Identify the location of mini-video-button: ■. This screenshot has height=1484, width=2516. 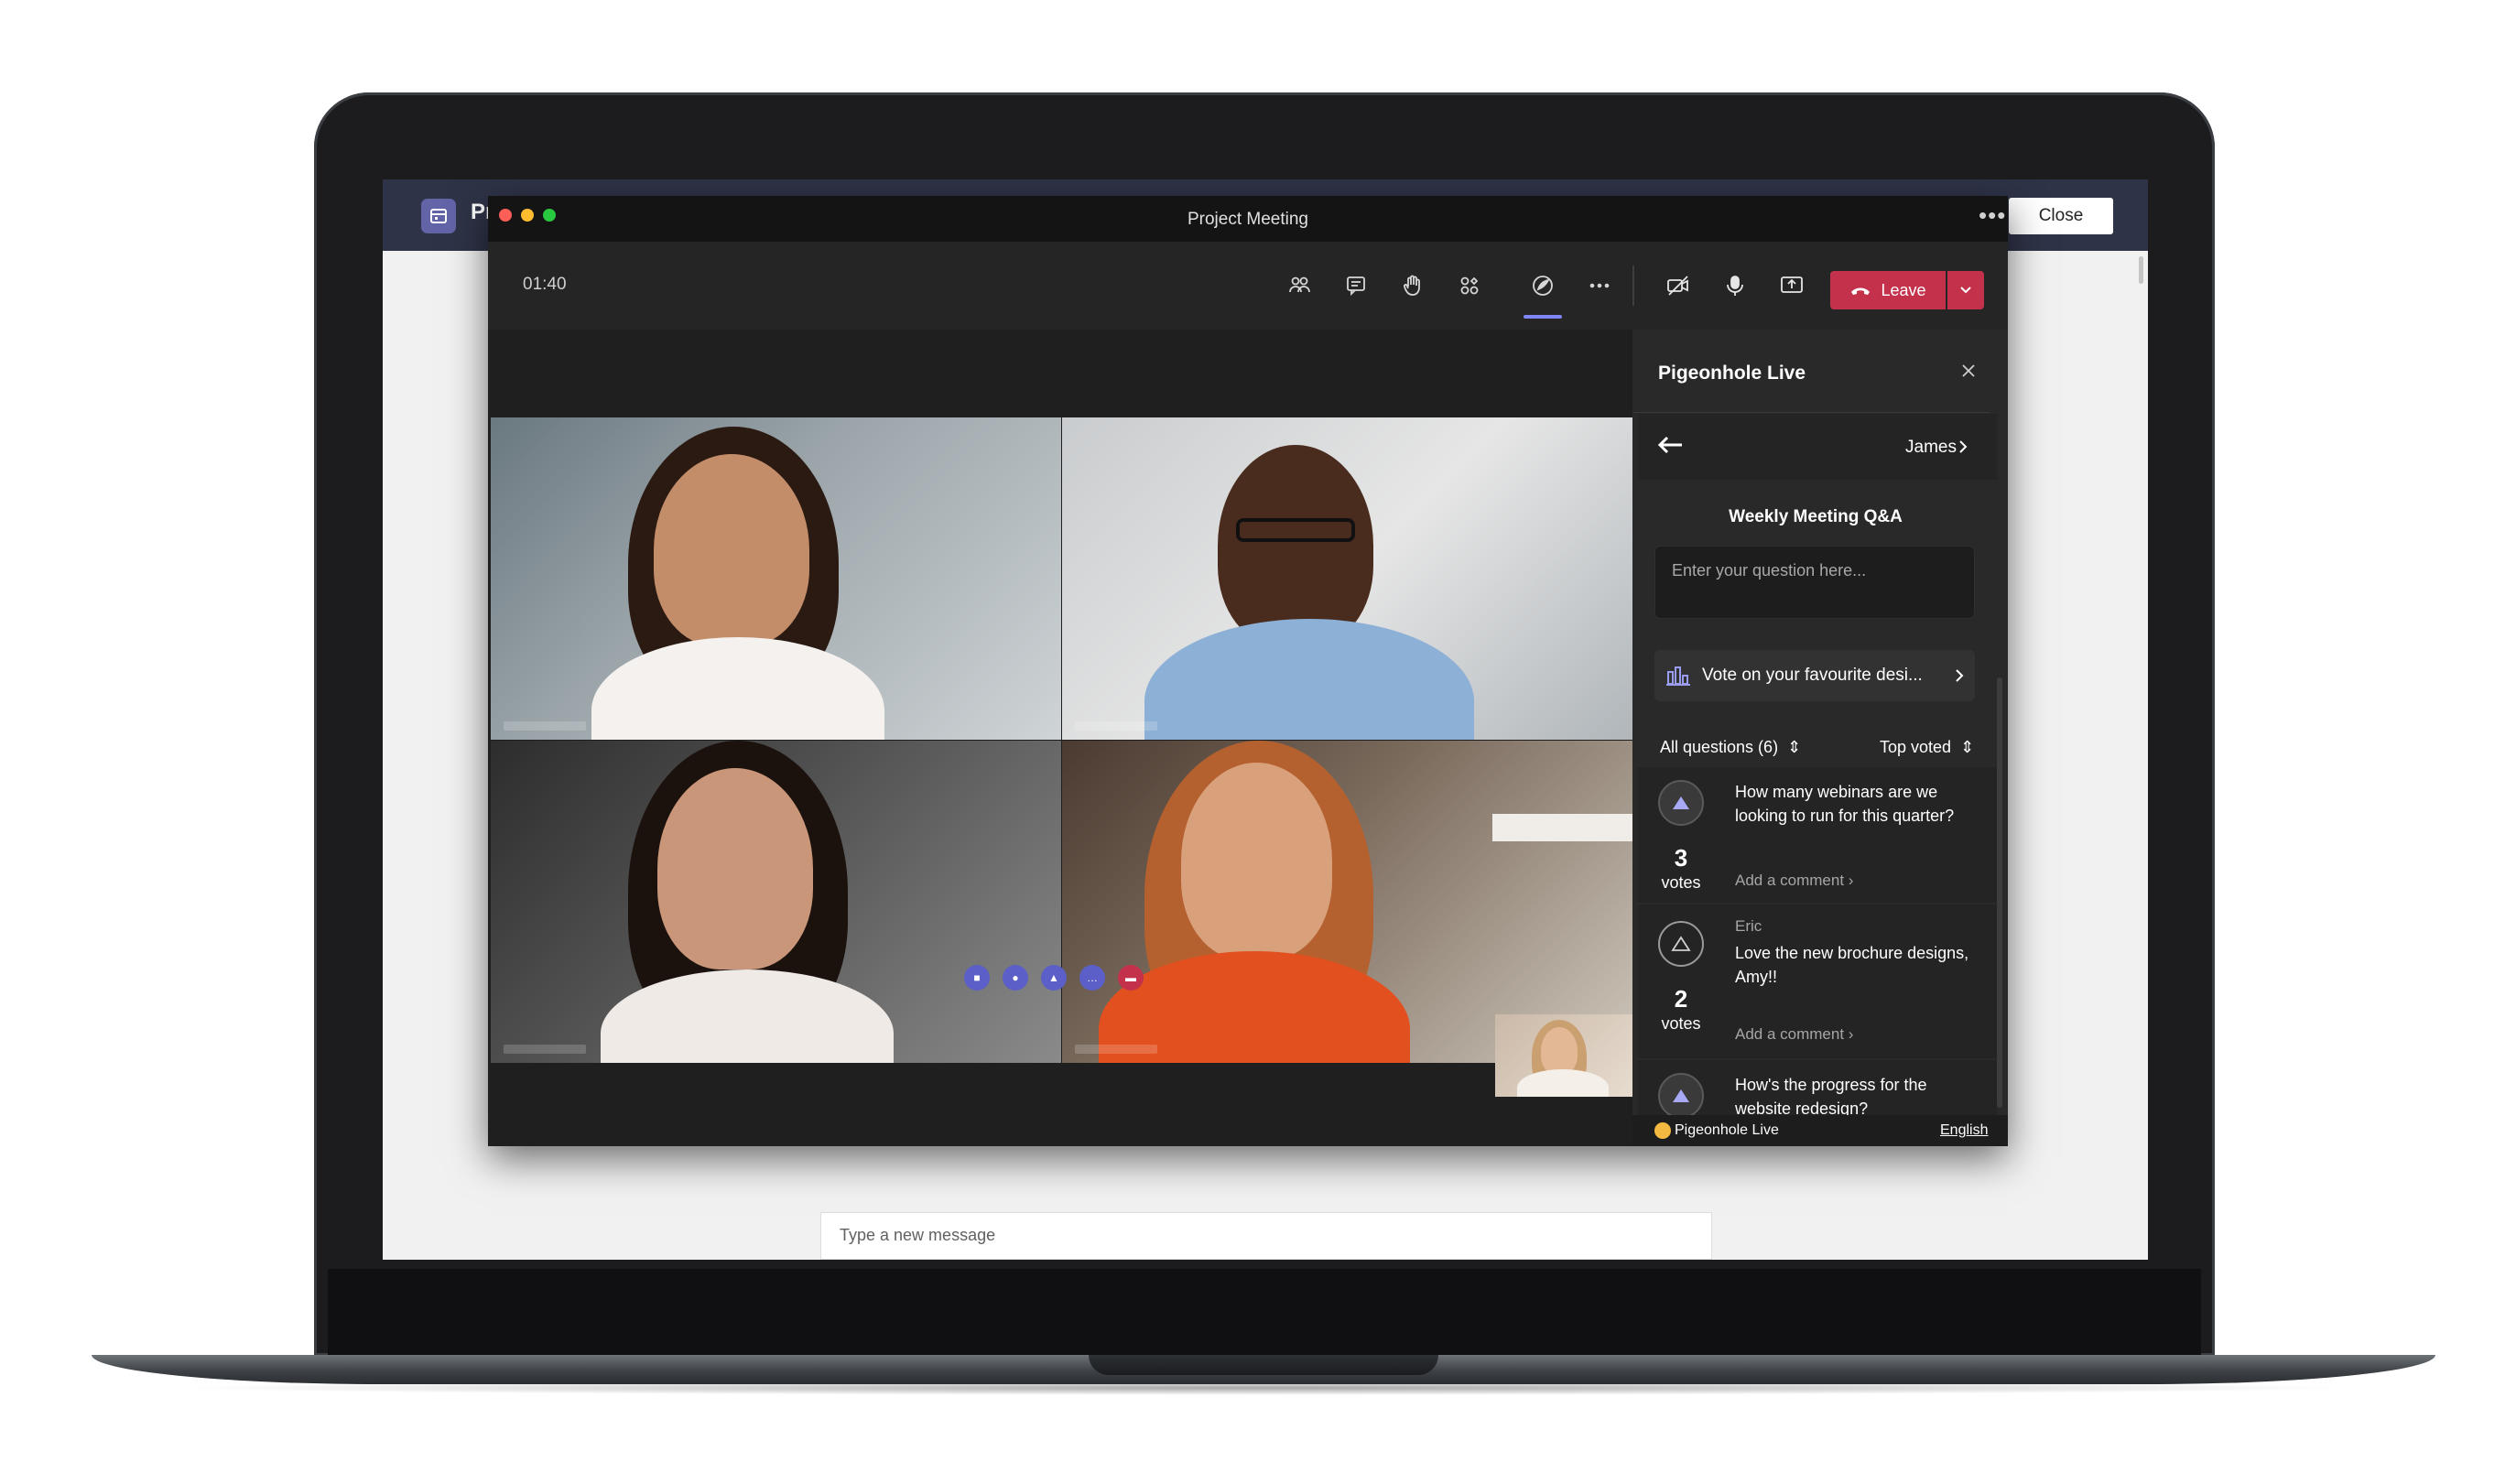
(977, 978).